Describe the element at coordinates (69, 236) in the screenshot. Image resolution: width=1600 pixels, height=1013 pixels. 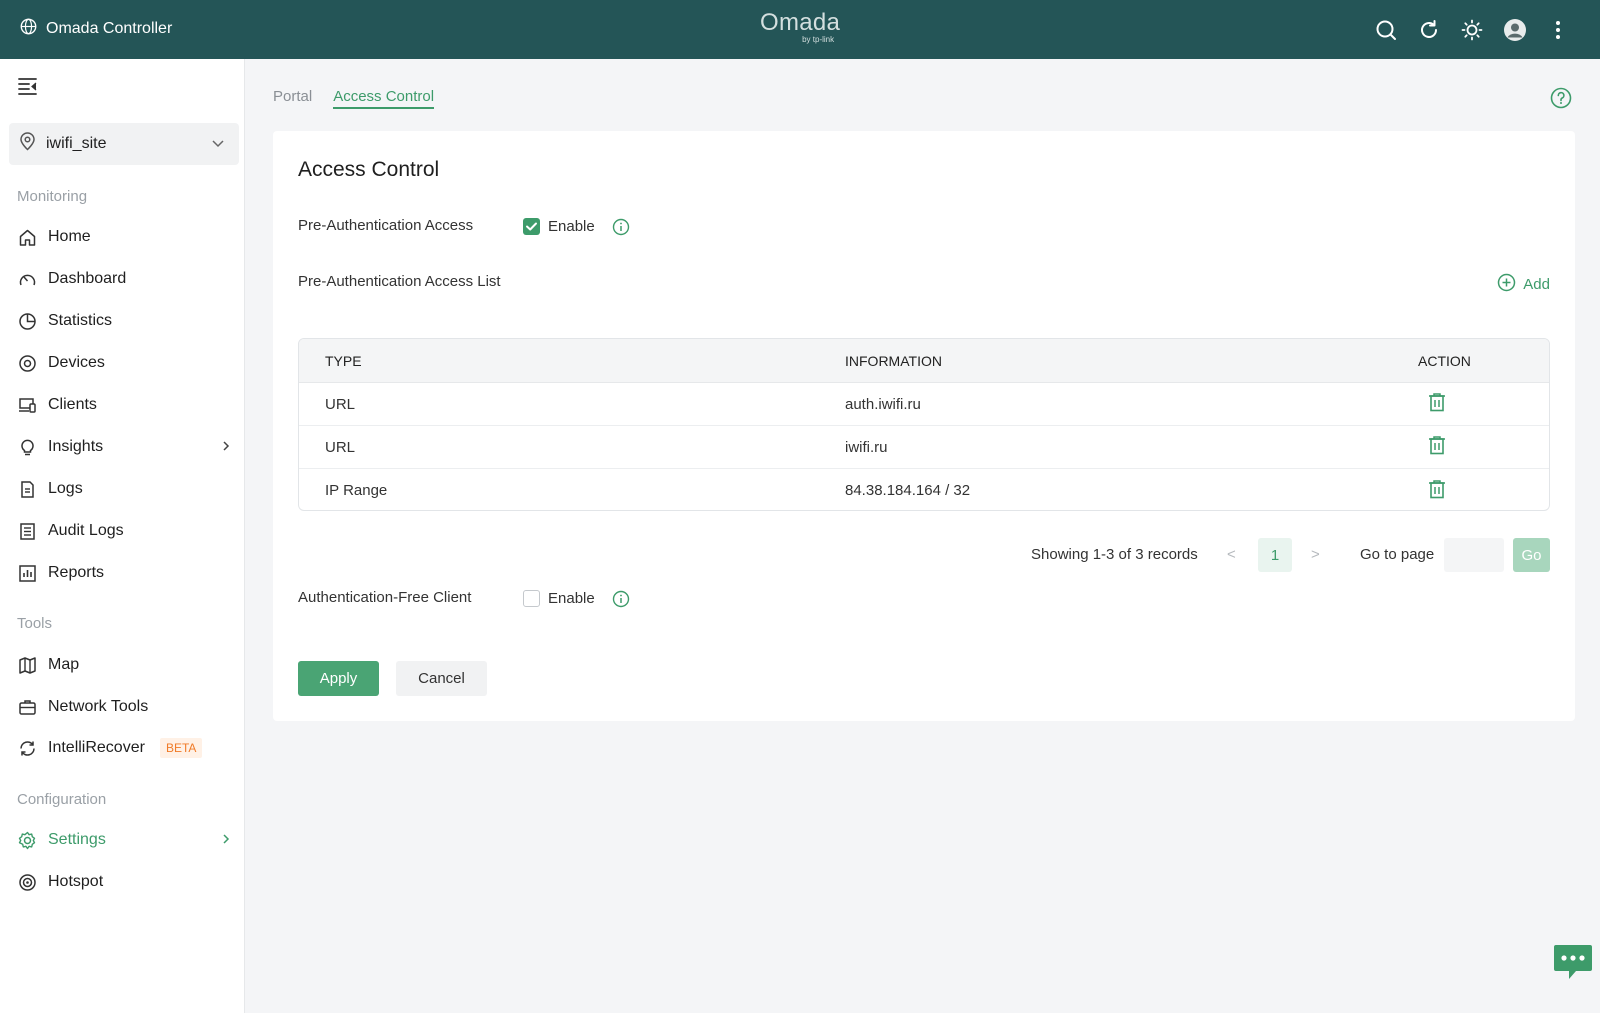
I see `sidebar-item-label: Home` at that location.